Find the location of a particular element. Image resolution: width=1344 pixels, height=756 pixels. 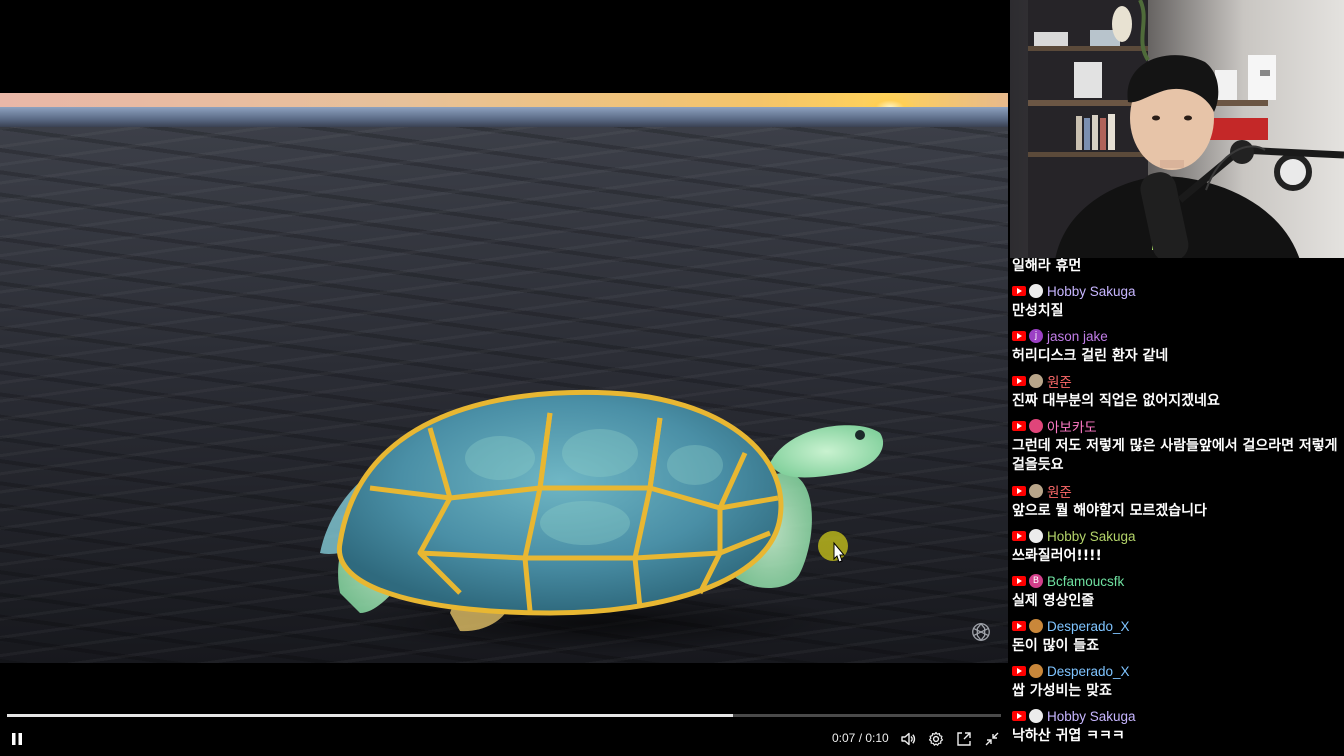

exit-fullscreen-button is located at coordinates (992, 739).